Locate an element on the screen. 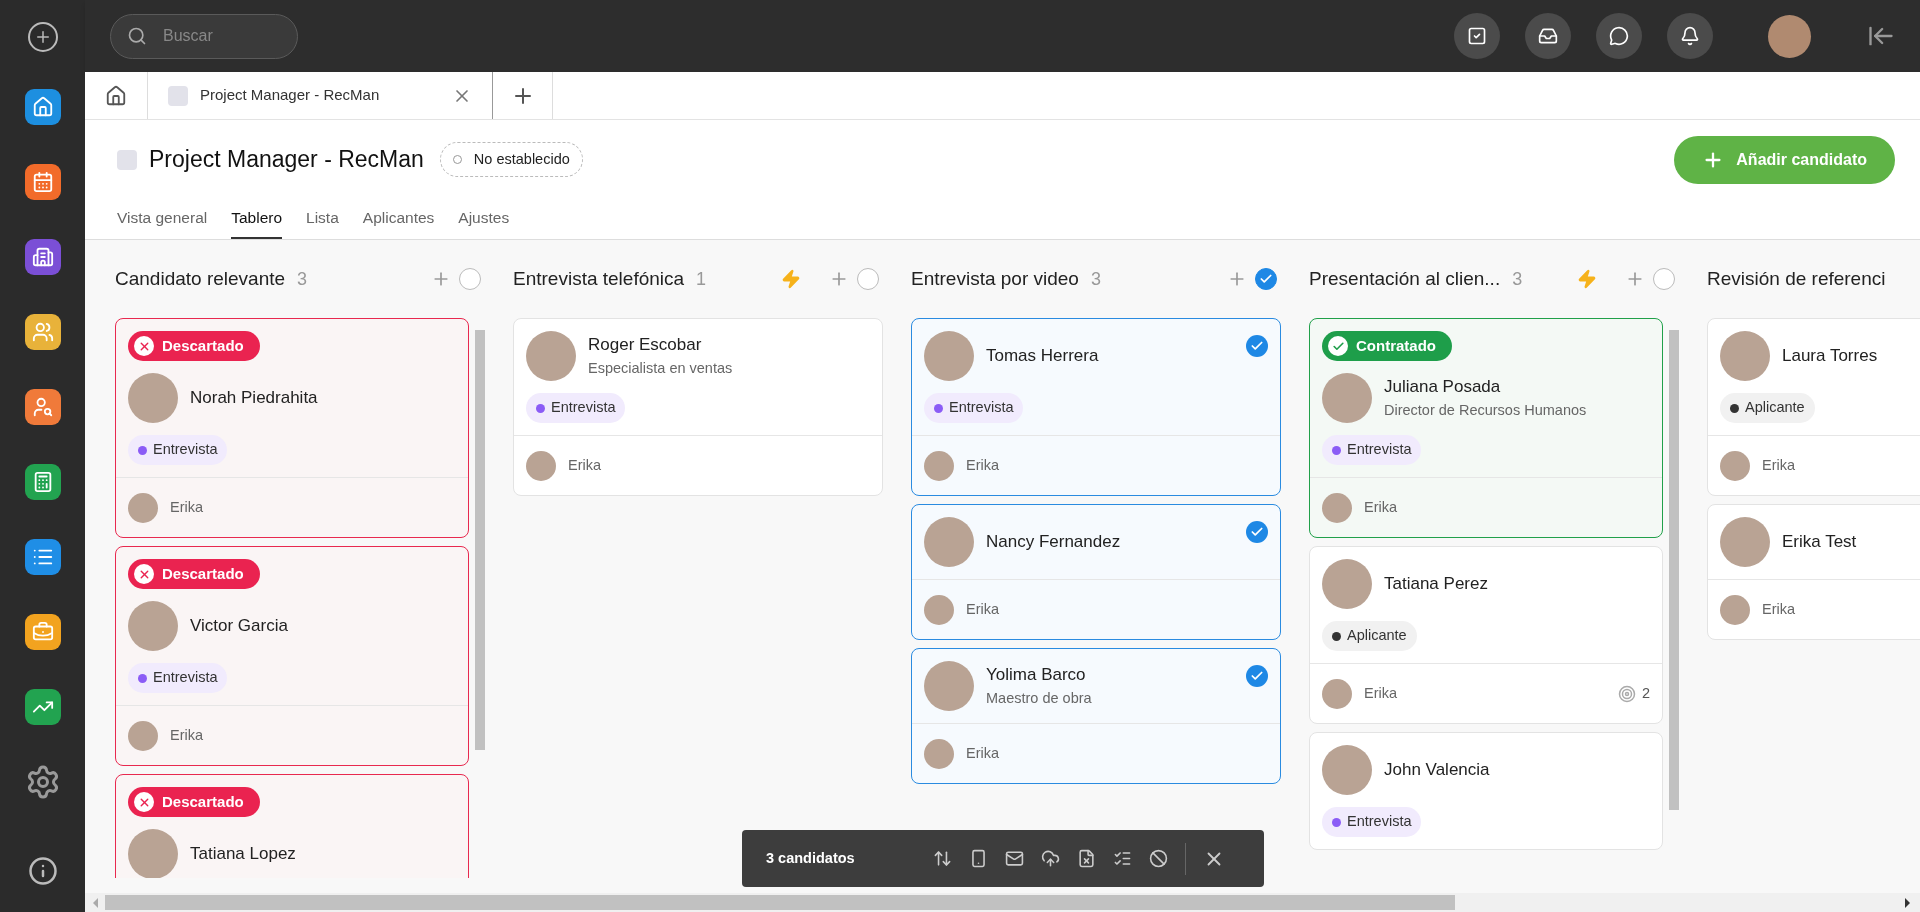 The width and height of the screenshot is (1920, 912). cloud-upload-icon is located at coordinates (1050, 858).